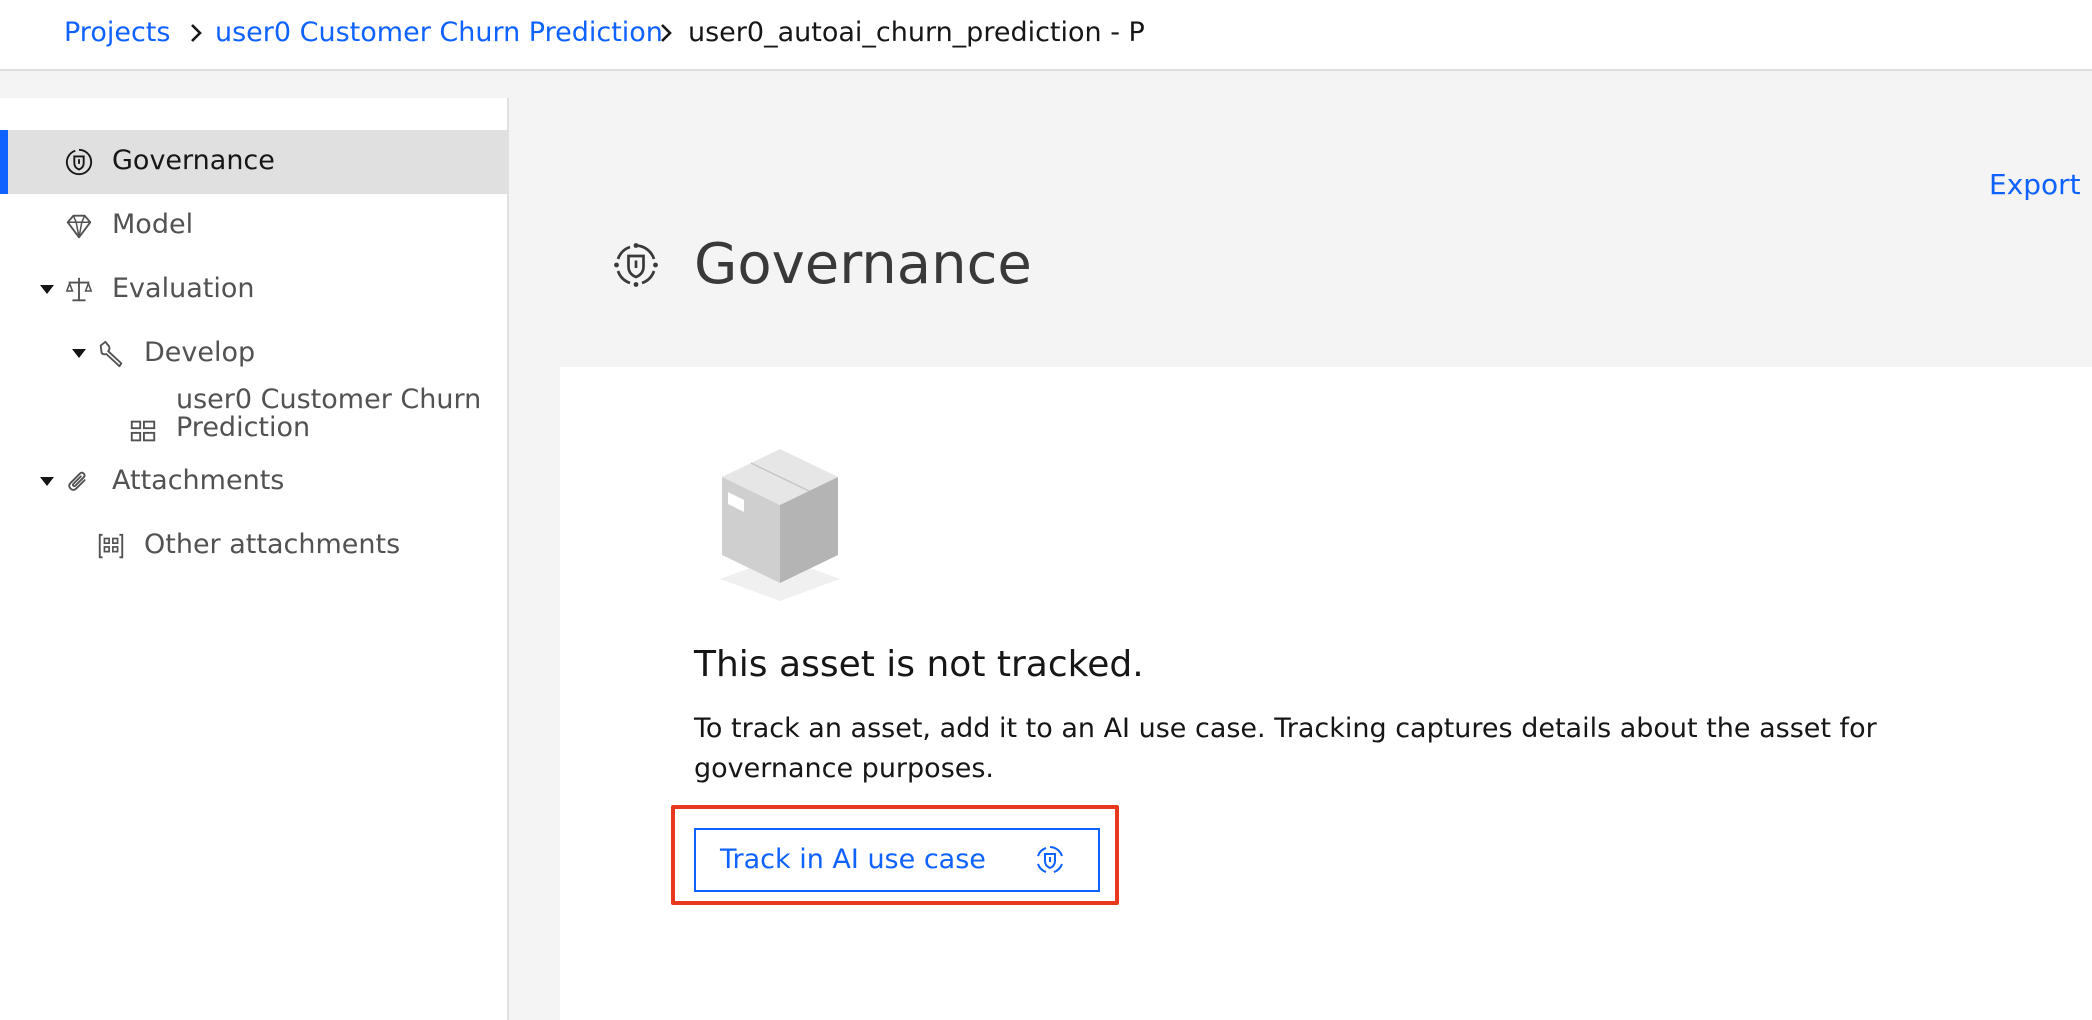  Describe the element at coordinates (853, 859) in the screenshot. I see `button-label: Track in AI use case` at that location.